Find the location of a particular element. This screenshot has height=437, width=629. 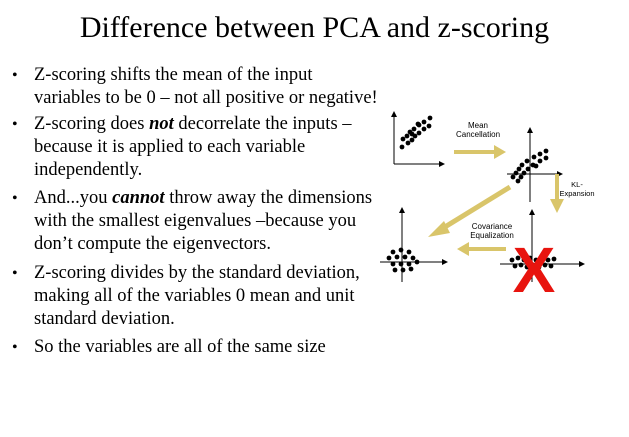

slide-title: Difference between PCA and z-scoring is located at coordinates (314, 27).